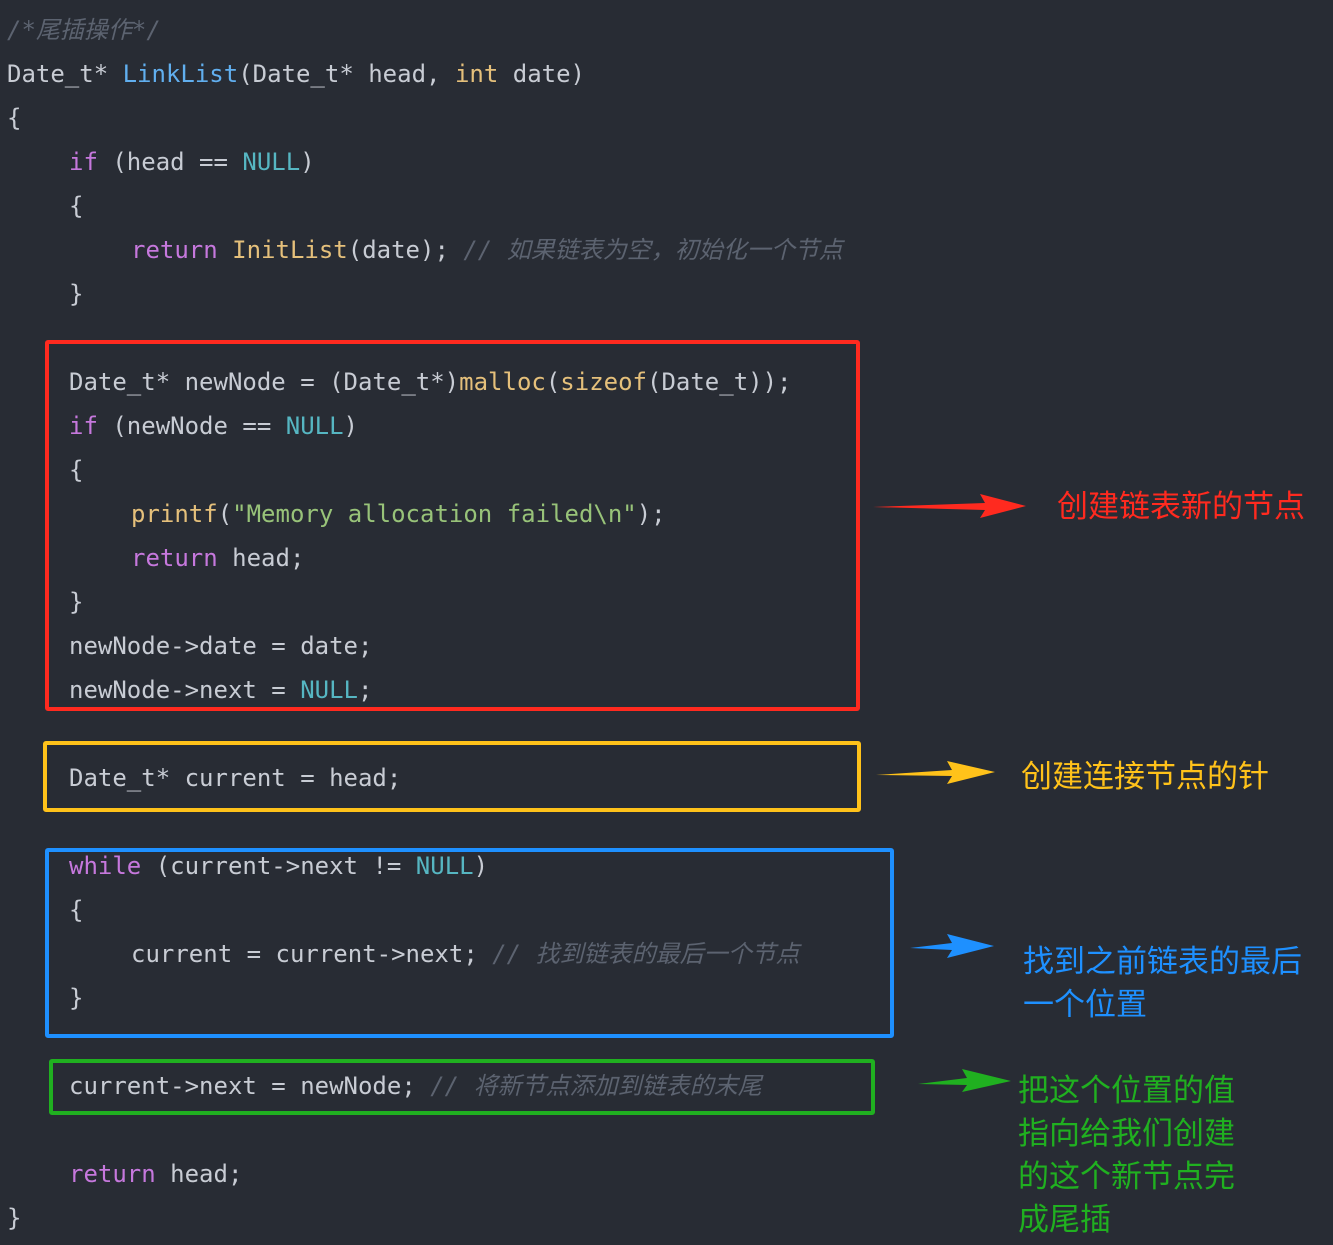 The height and width of the screenshot is (1245, 1333). I want to click on annotation-create-node: 创建链表新的节点, so click(1181, 507).